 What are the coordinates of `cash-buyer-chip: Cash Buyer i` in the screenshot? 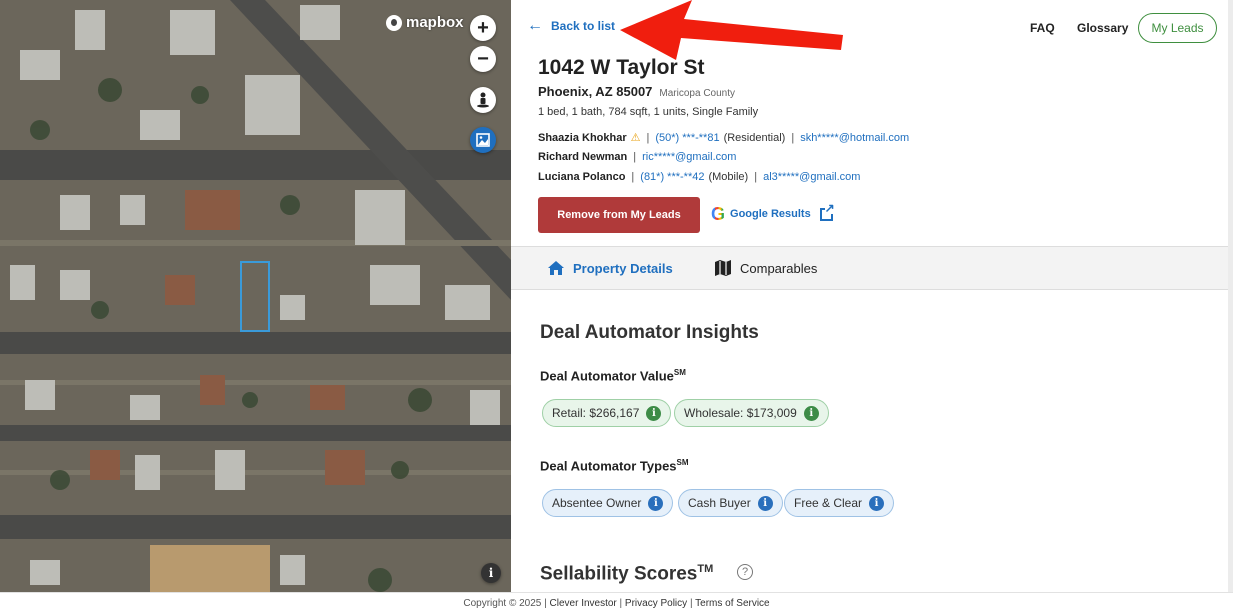 It's located at (730, 503).